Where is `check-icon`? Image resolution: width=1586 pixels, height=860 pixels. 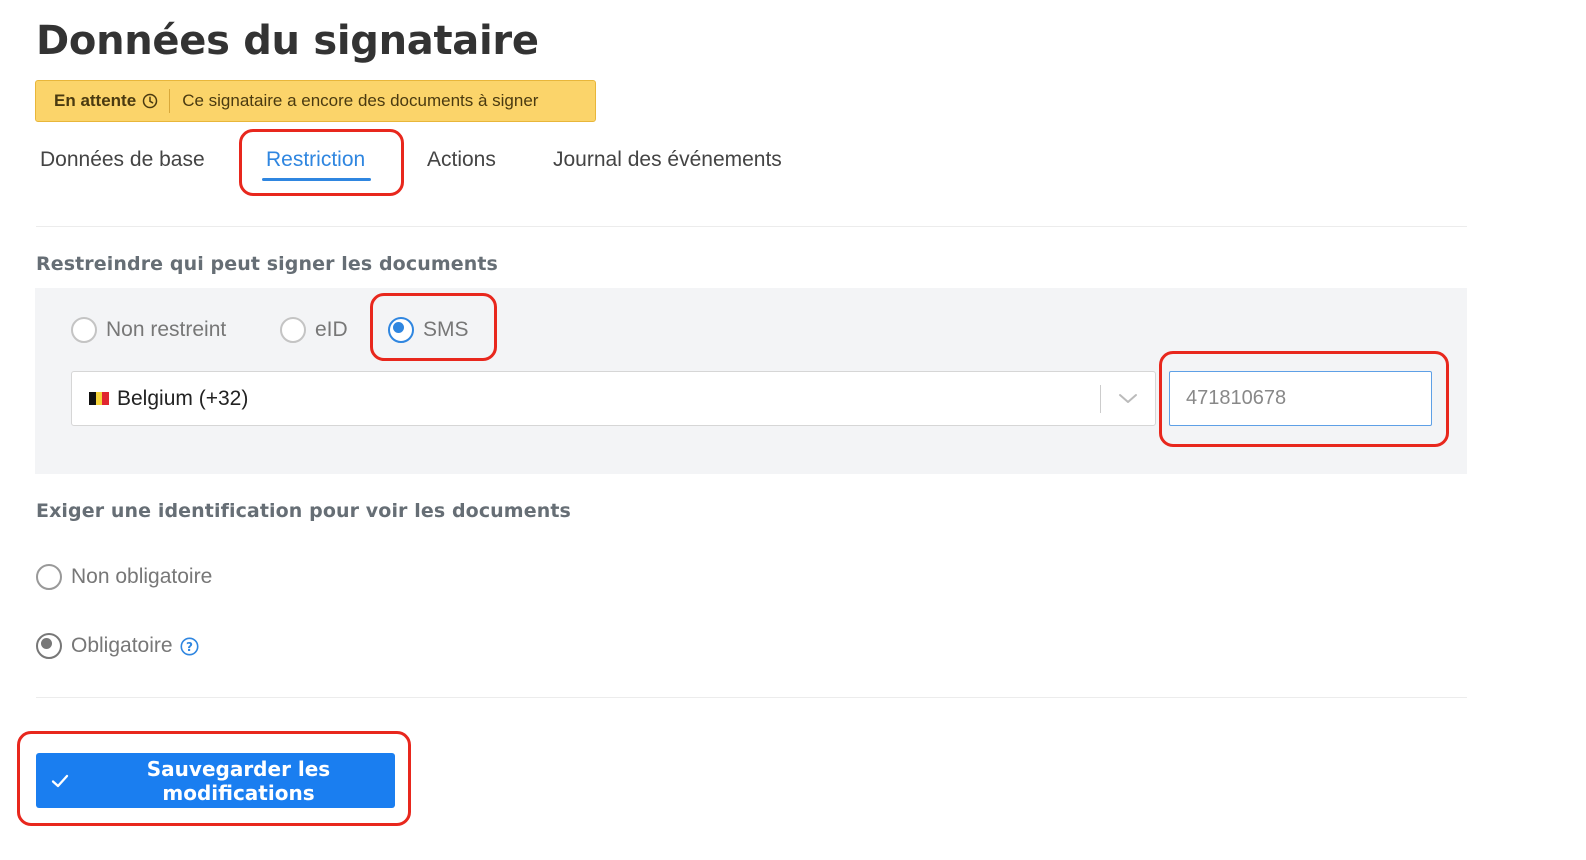
check-icon is located at coordinates (60, 781).